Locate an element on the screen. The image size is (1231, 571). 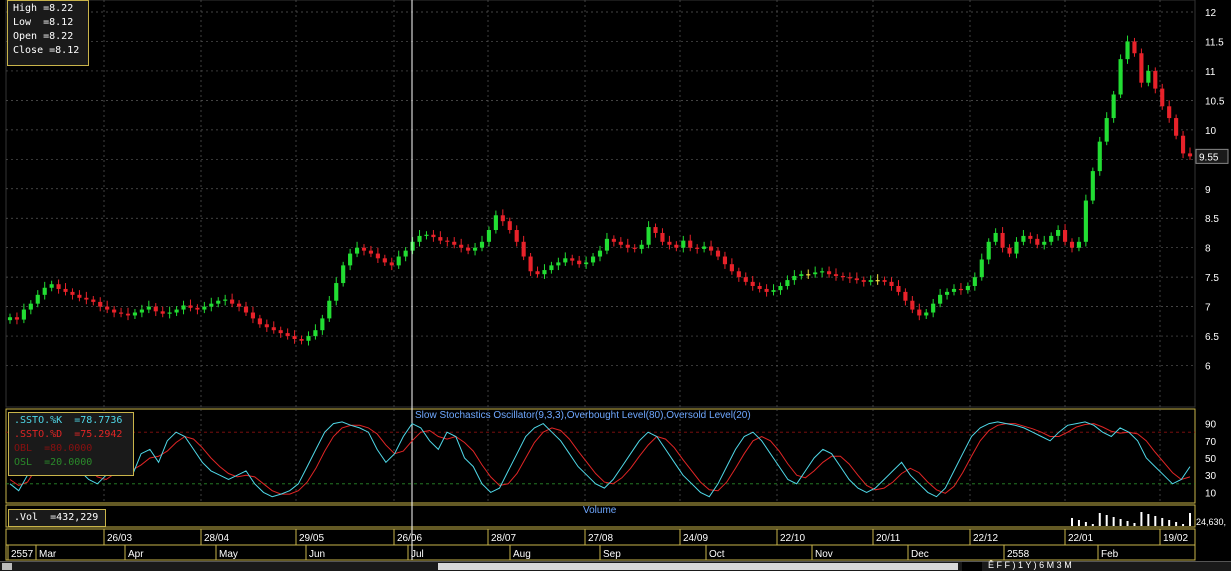
low-value: =8.12 is located at coordinates (58, 22).